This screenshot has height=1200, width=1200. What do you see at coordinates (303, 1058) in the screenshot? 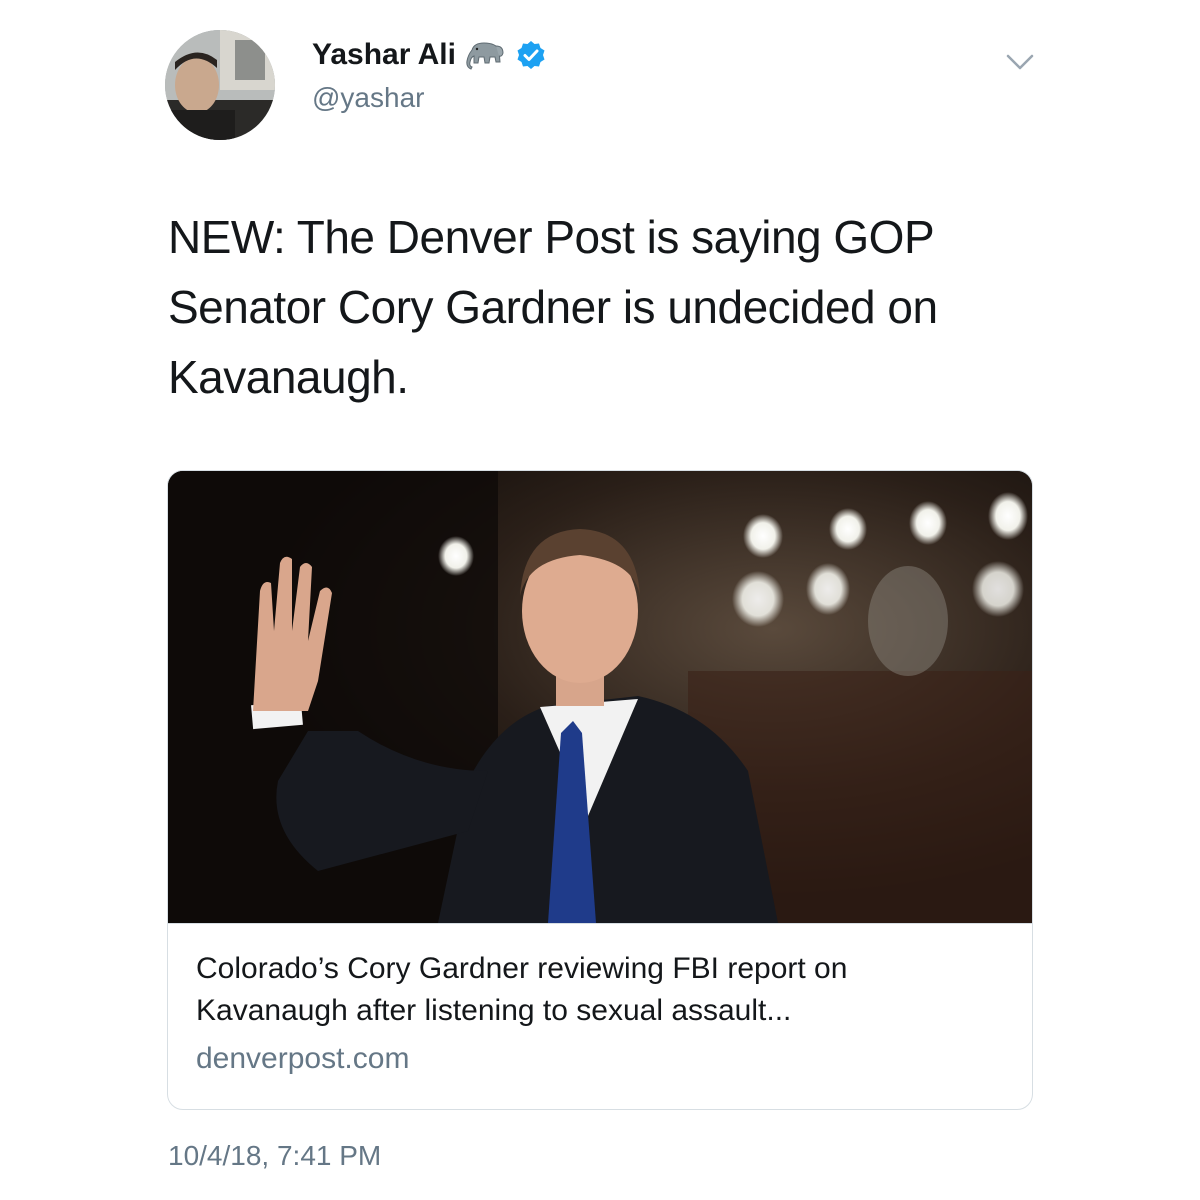
I see `card-domain: denverpost.com` at bounding box center [303, 1058].